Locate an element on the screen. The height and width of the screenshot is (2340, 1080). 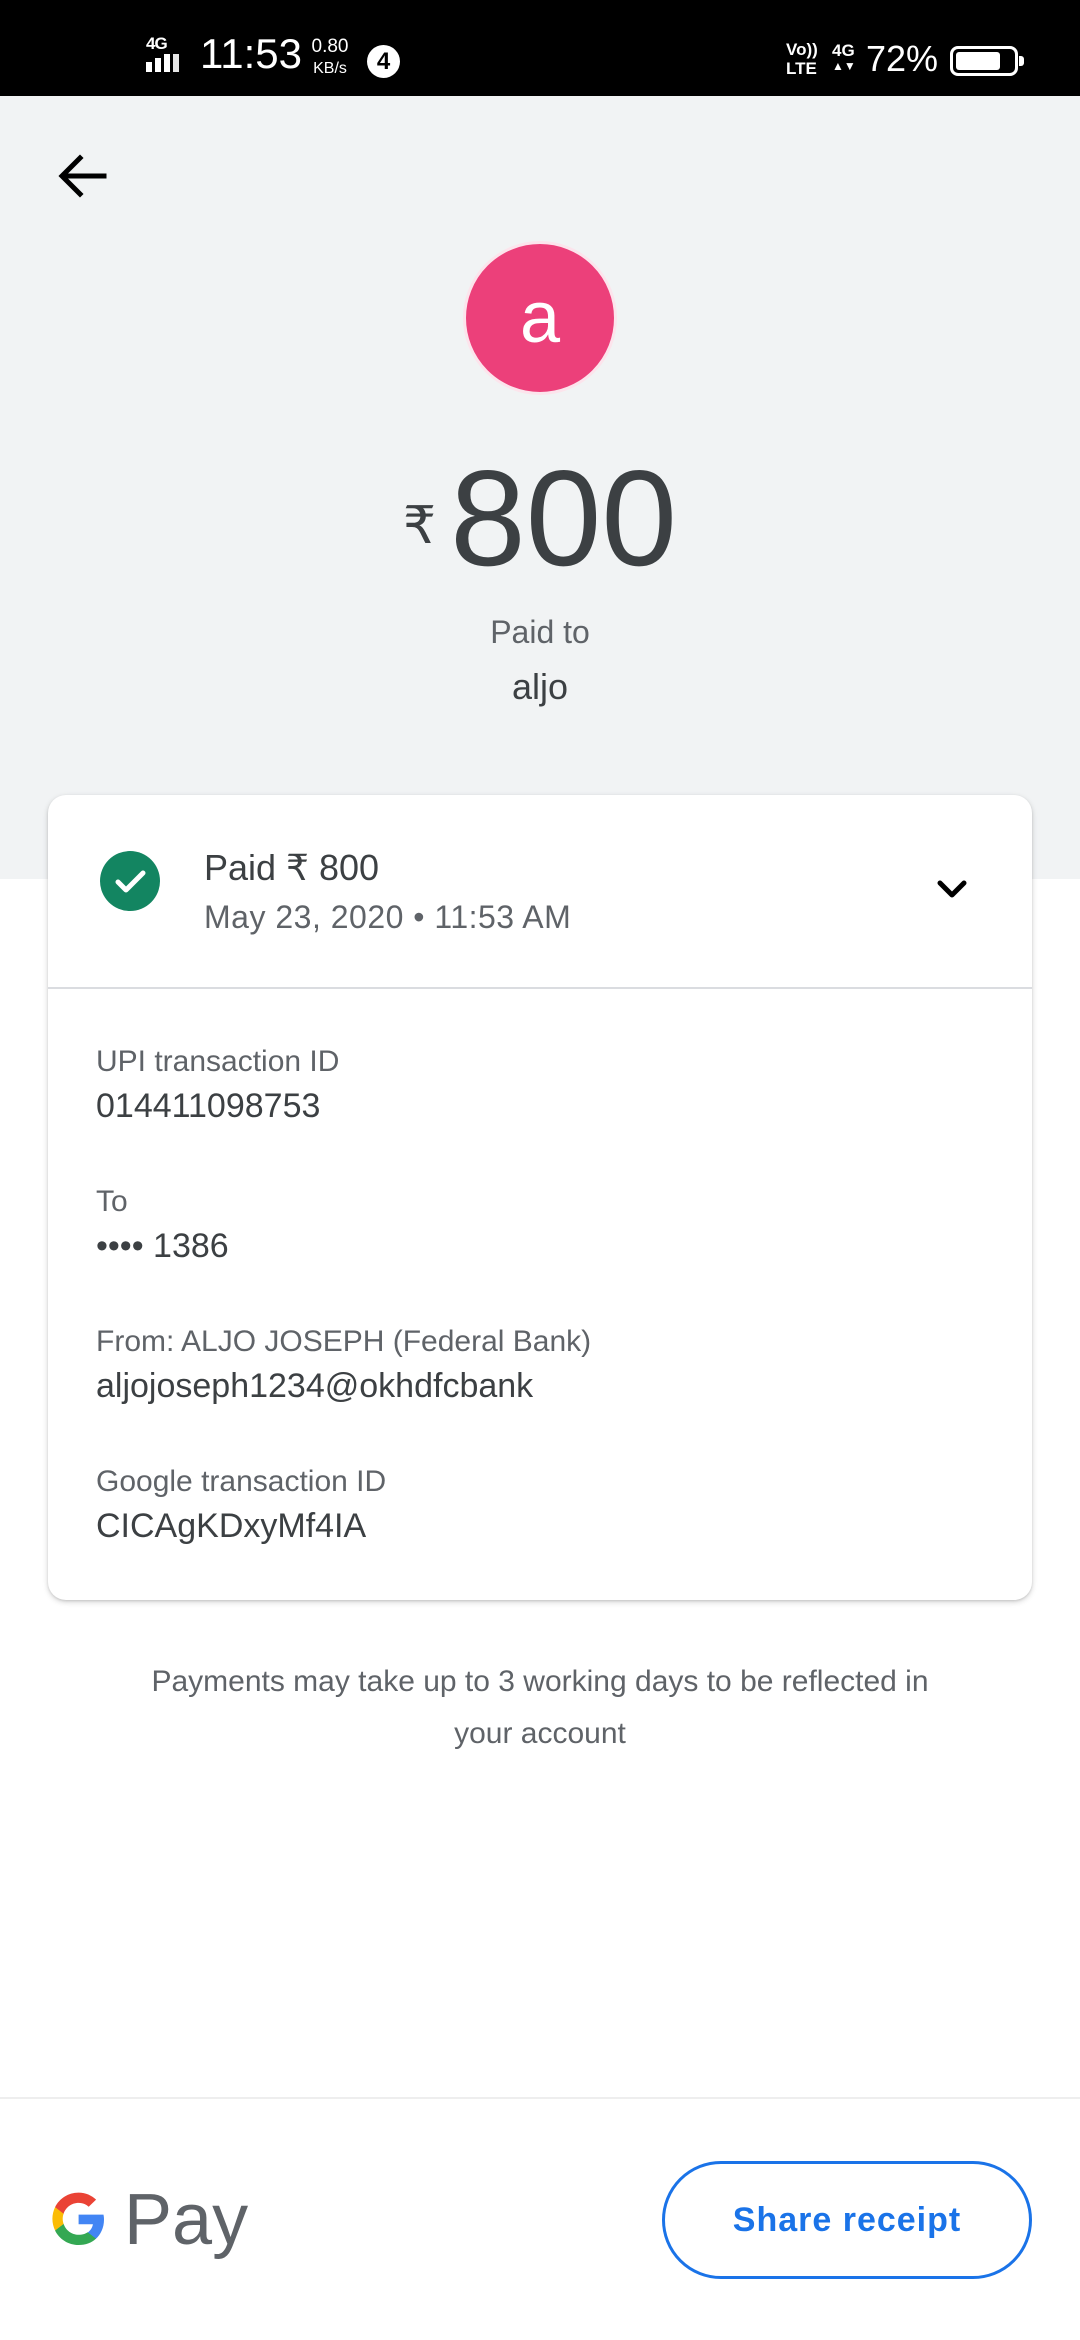
battery-fill is located at coordinates (978, 61).